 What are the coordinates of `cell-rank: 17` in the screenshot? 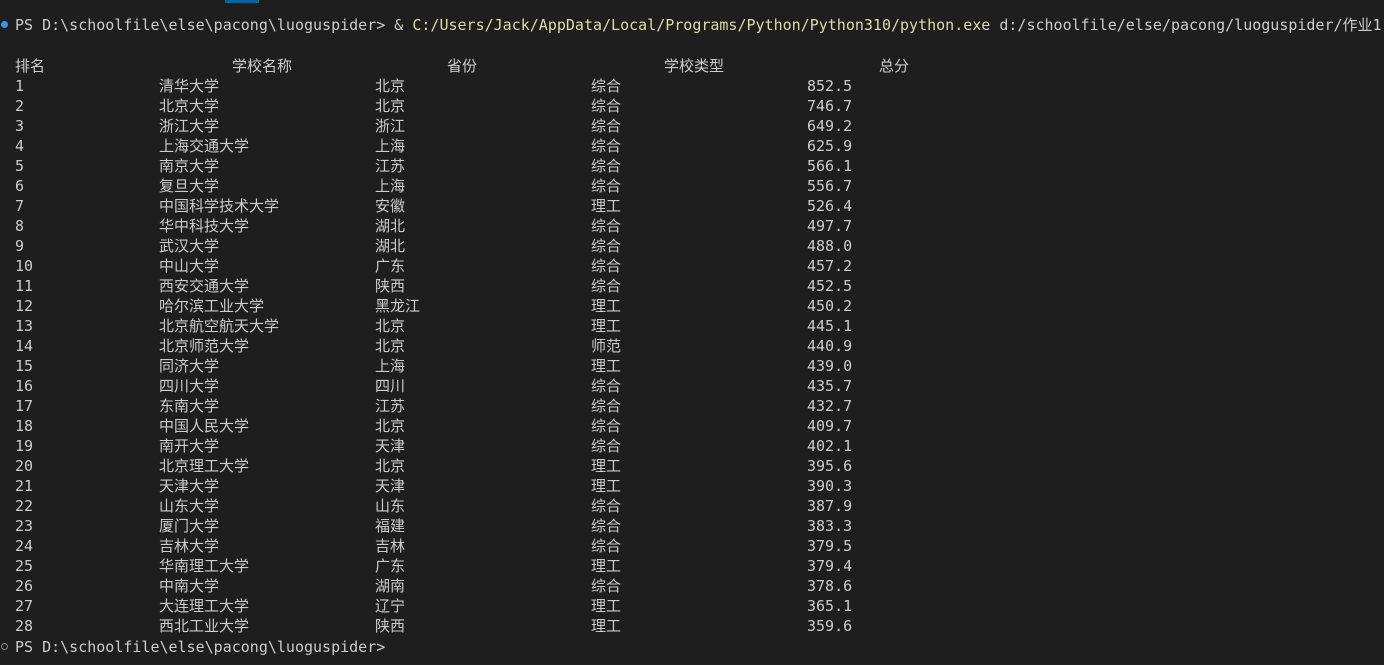 It's located at (24, 406).